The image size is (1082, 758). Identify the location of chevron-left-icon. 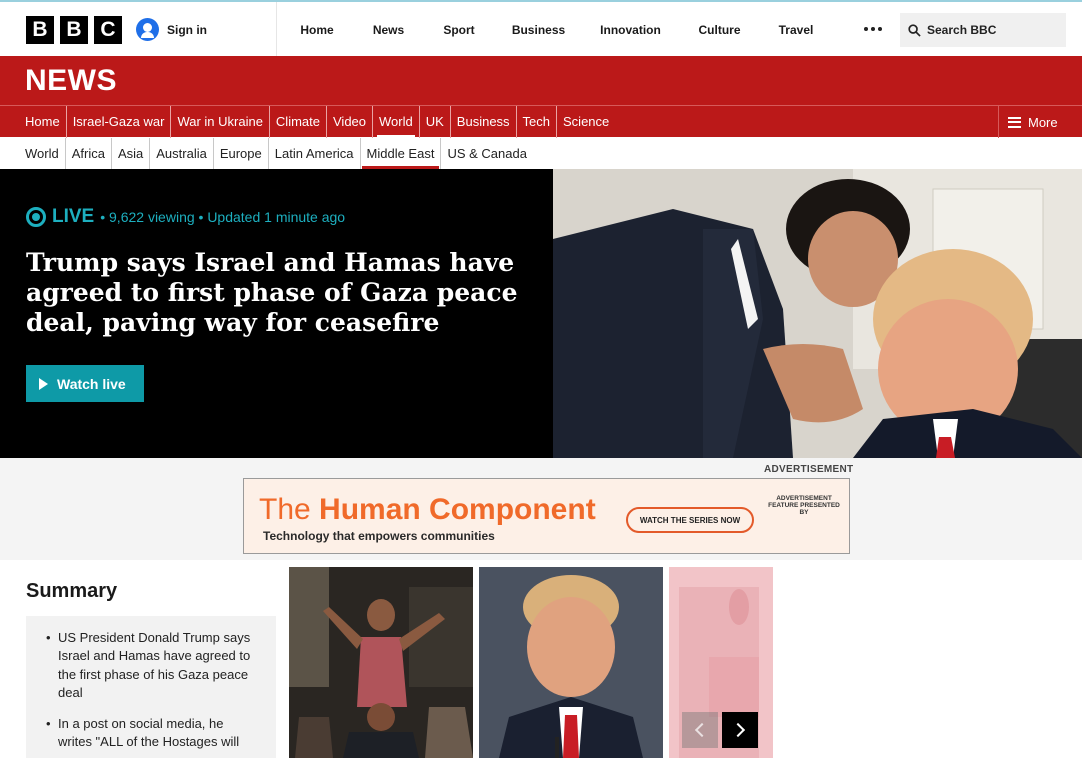
(702, 730).